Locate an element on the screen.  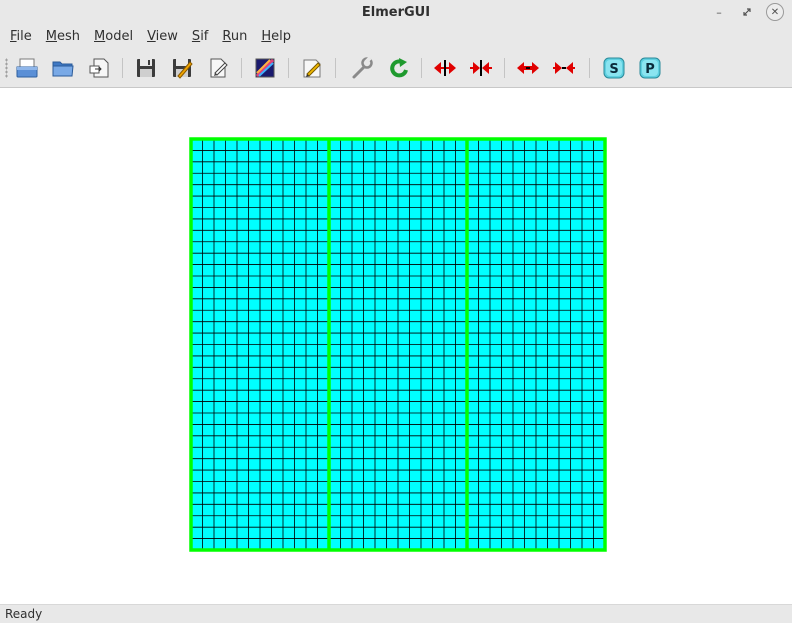
window-controls: – ✕ is located at coordinates (747, 12).